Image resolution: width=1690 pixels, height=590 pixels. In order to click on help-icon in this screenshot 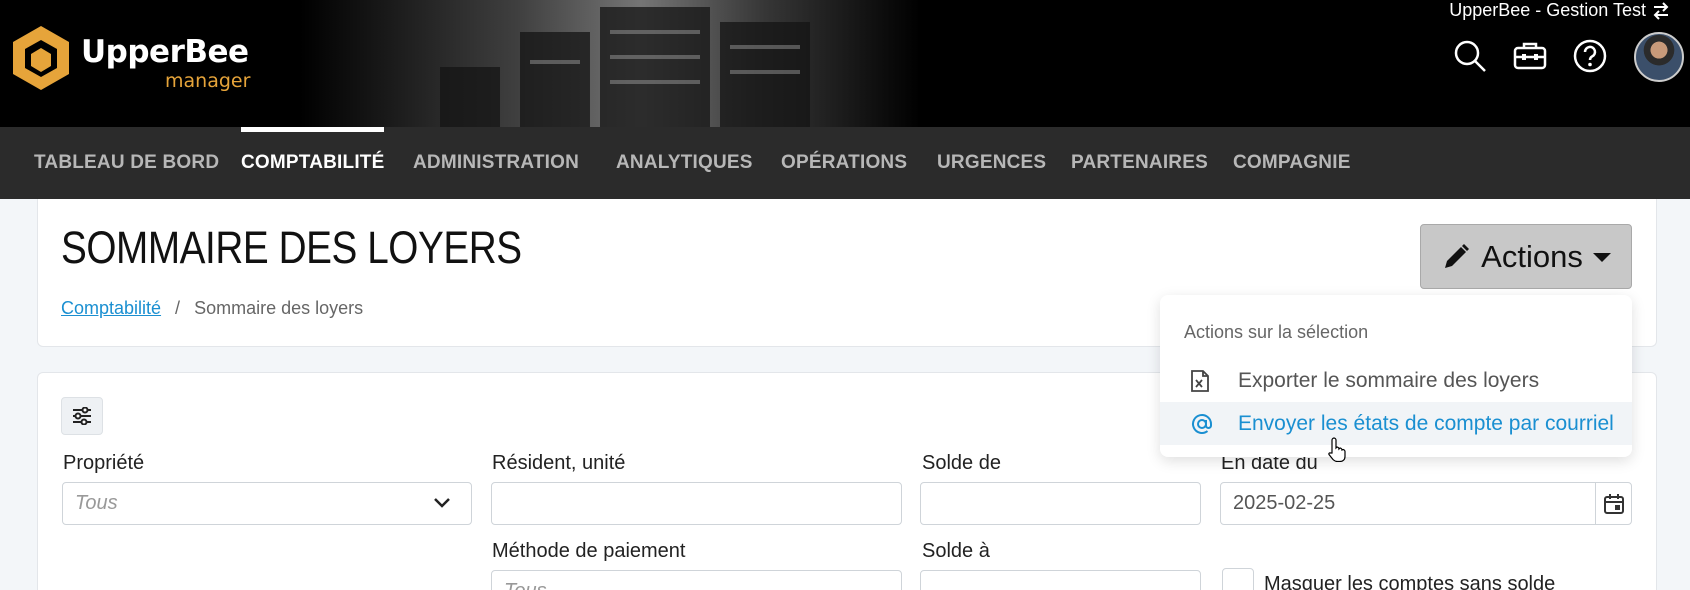, I will do `click(1590, 56)`.